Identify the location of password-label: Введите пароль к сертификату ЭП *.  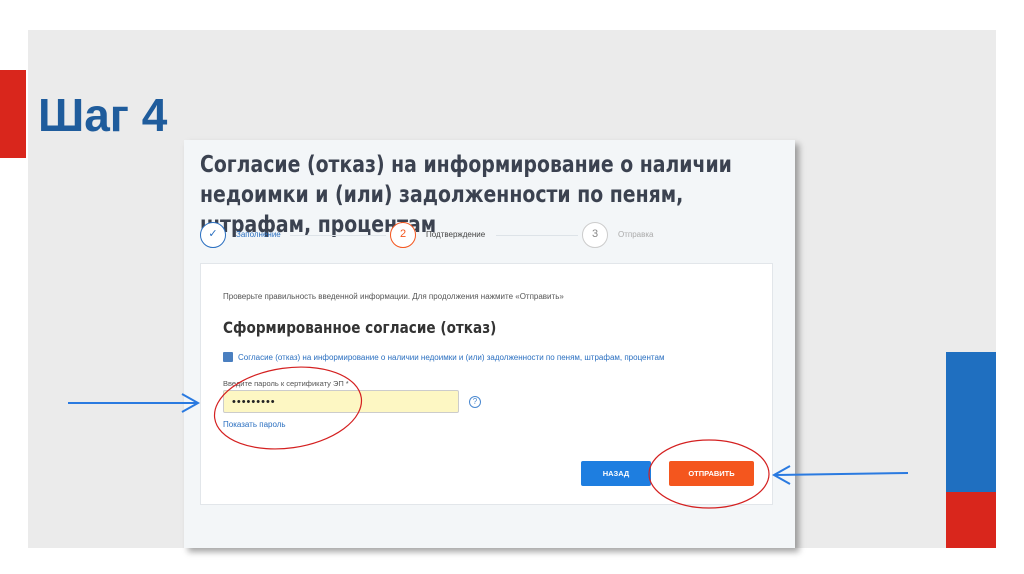
(286, 383).